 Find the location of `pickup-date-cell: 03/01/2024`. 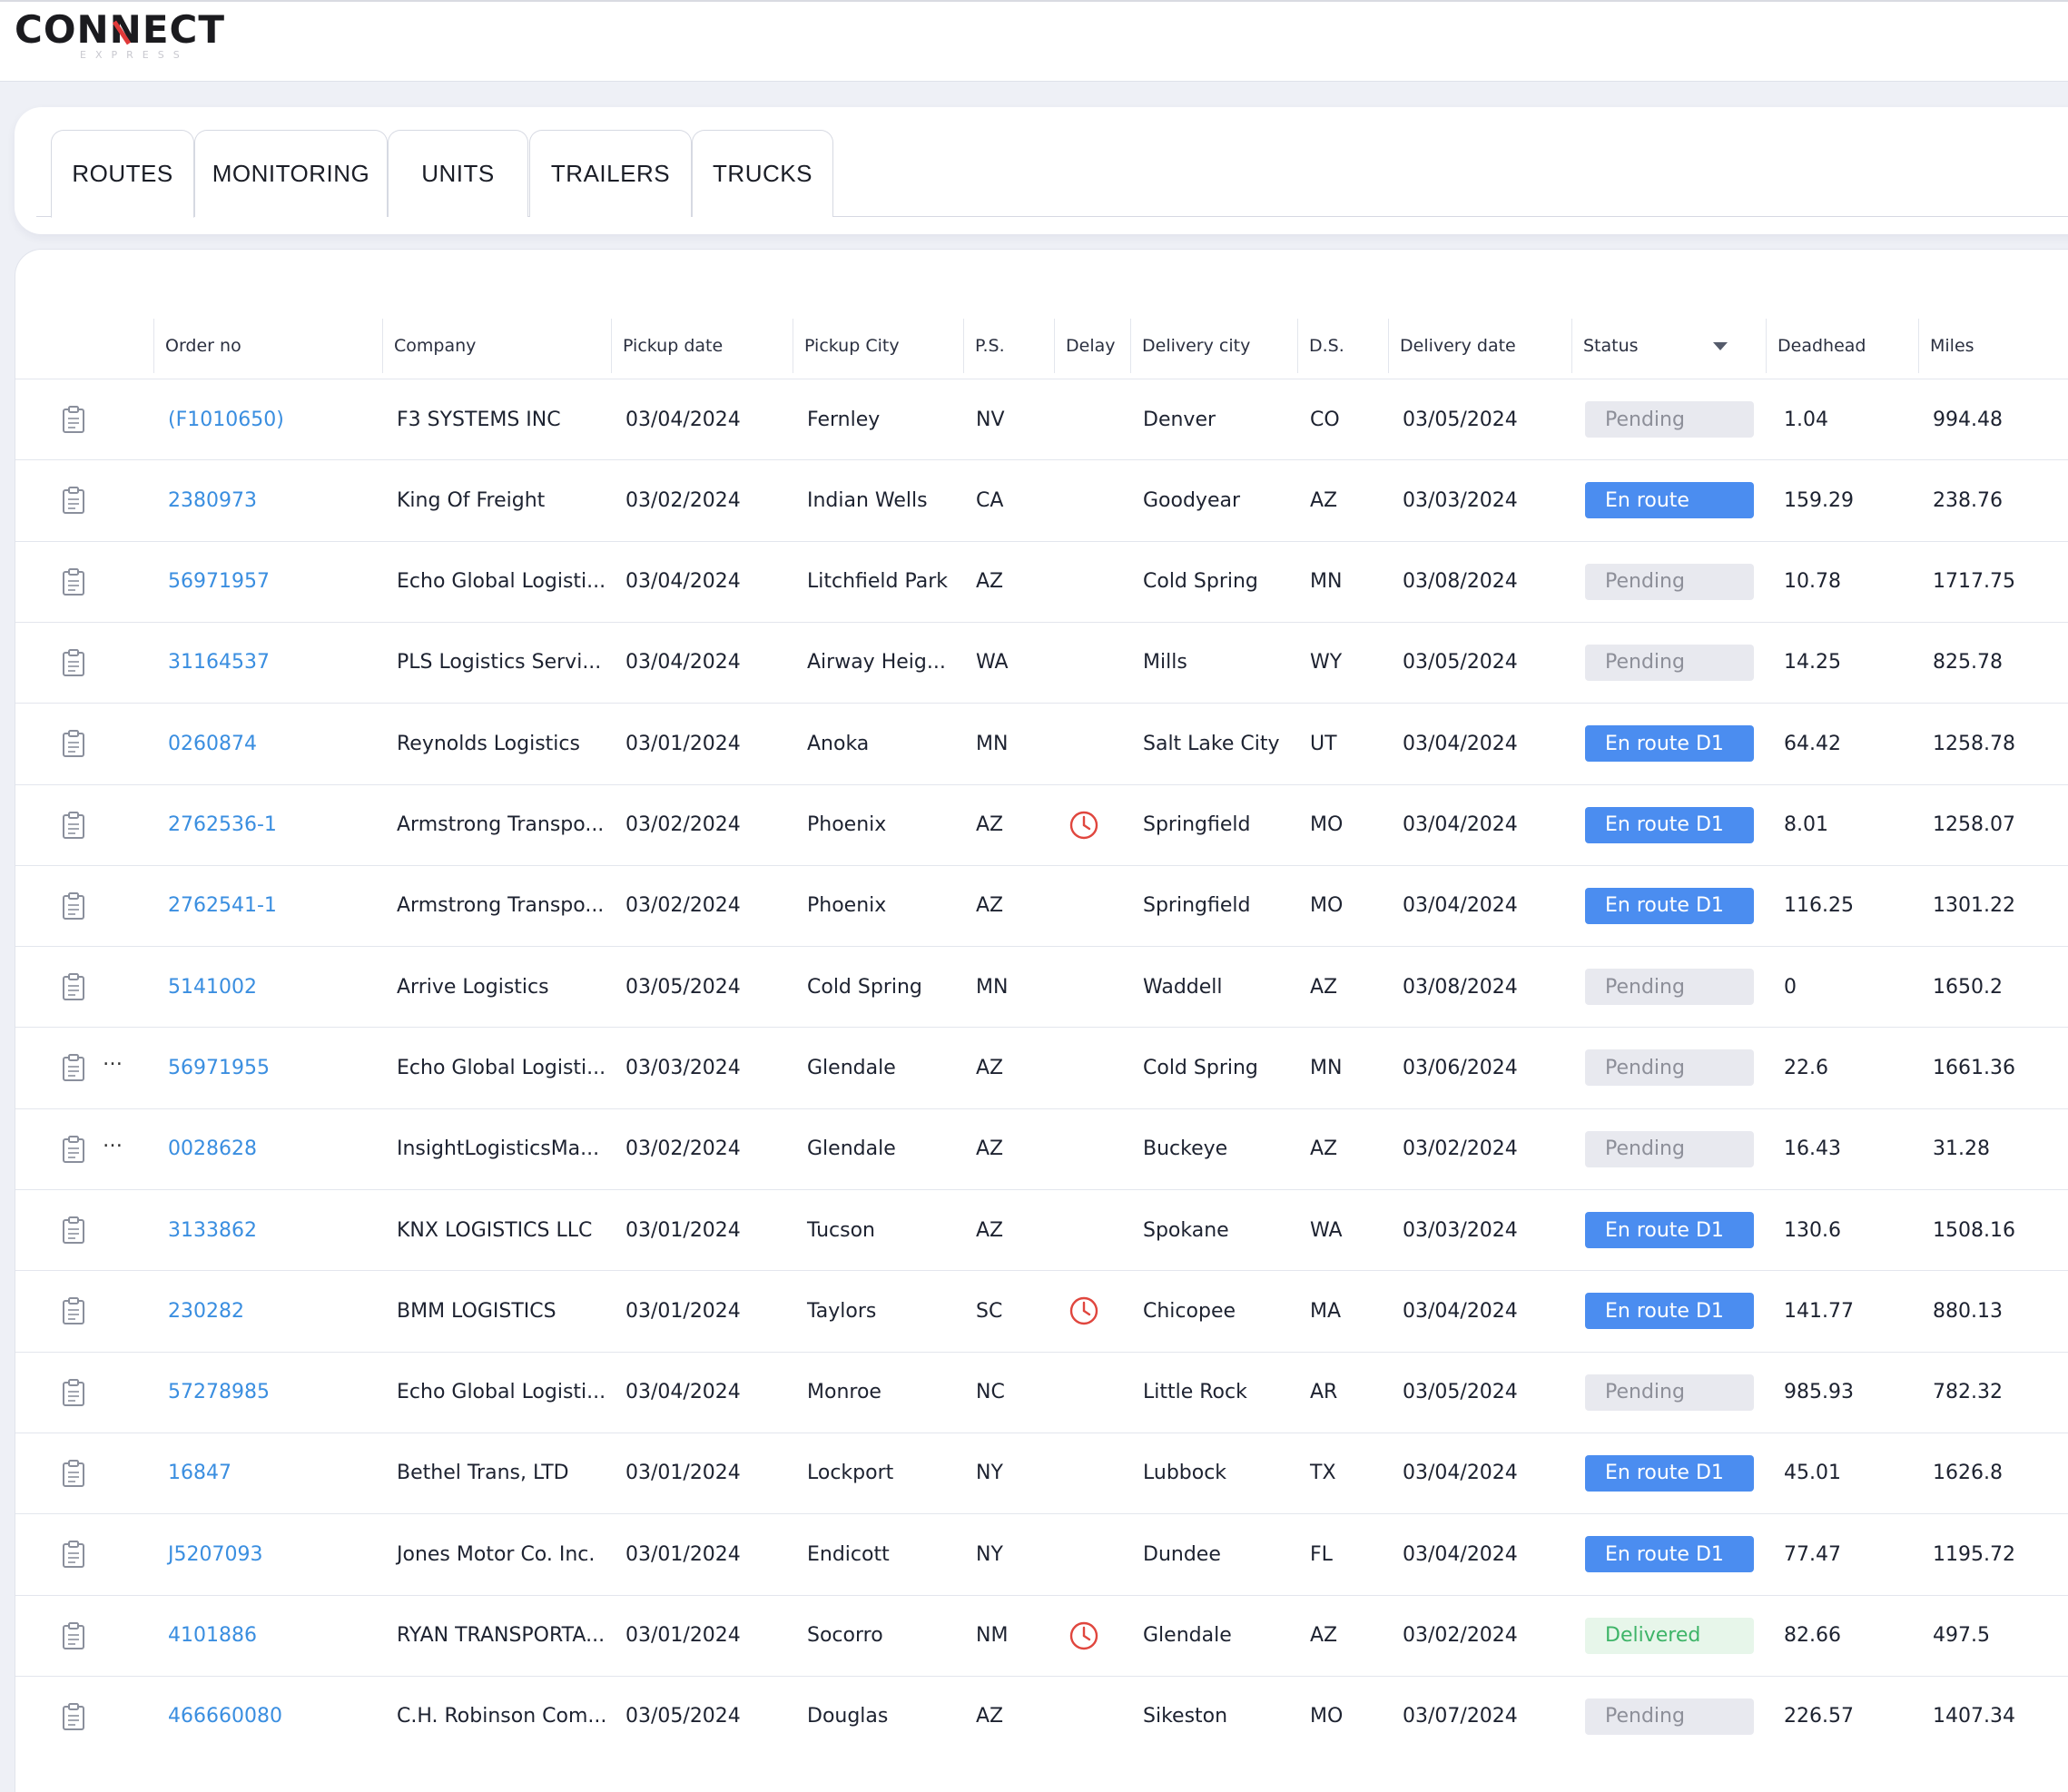

pickup-date-cell: 03/01/2024 is located at coordinates (683, 1230).